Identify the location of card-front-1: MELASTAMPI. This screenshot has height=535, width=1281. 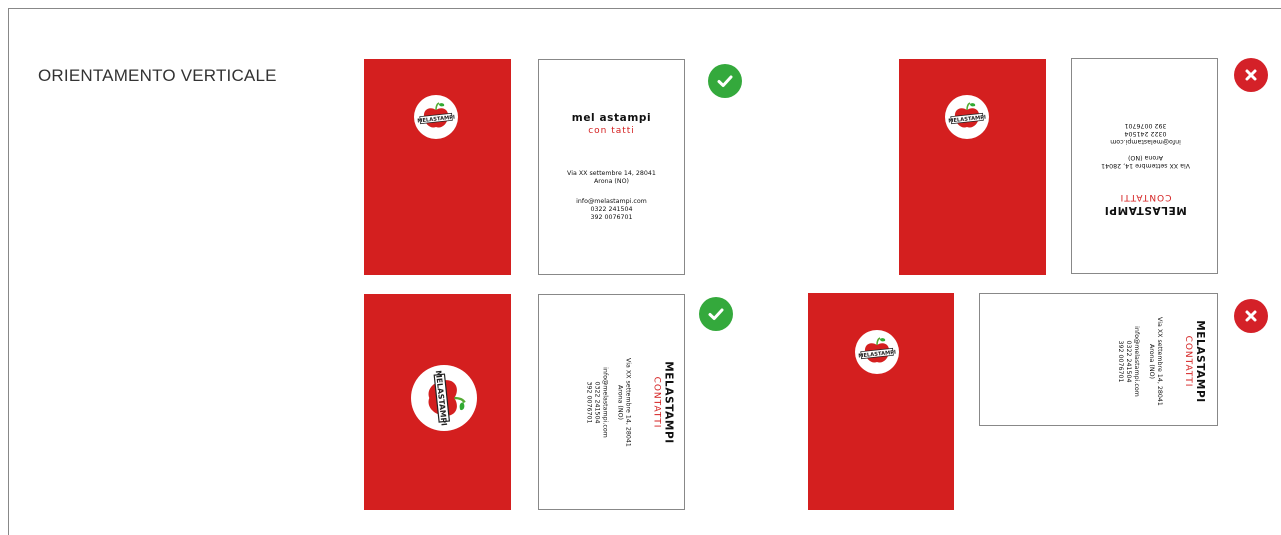
(437, 167).